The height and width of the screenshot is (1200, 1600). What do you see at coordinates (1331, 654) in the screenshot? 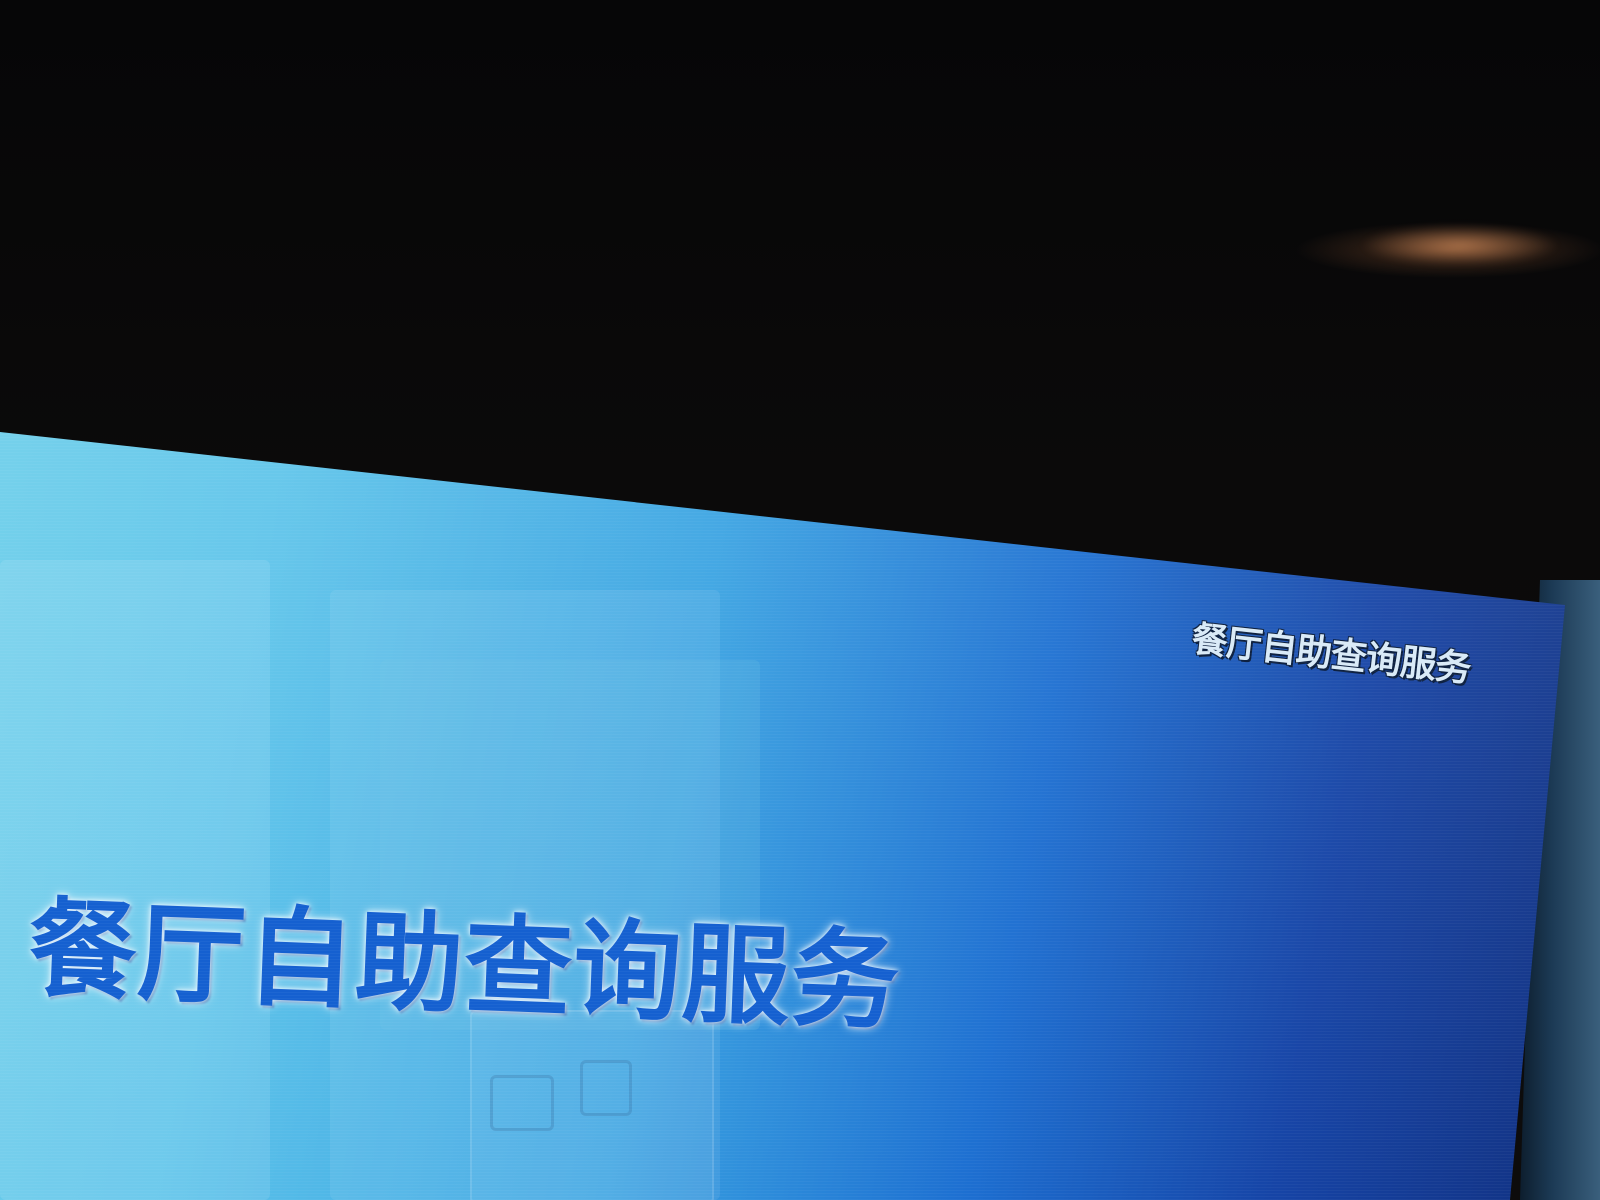
I see `header-title: 餐厅自助查询服务` at bounding box center [1331, 654].